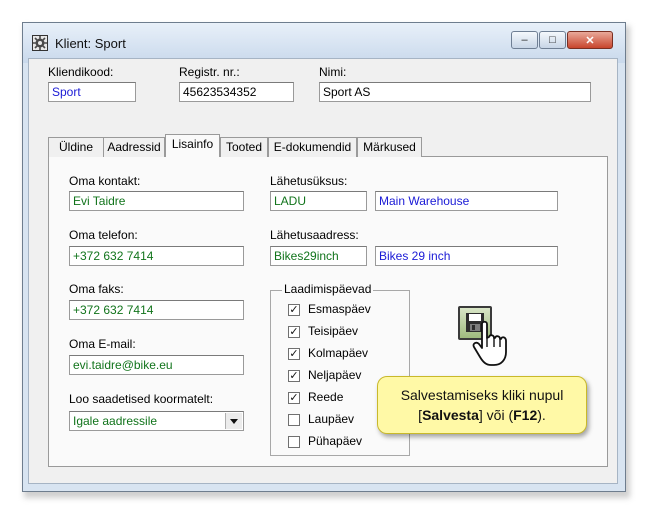 The image size is (648, 515). Describe the element at coordinates (324, 43) in the screenshot. I see `title-bar: Klient: Sport – □ ✕` at that location.